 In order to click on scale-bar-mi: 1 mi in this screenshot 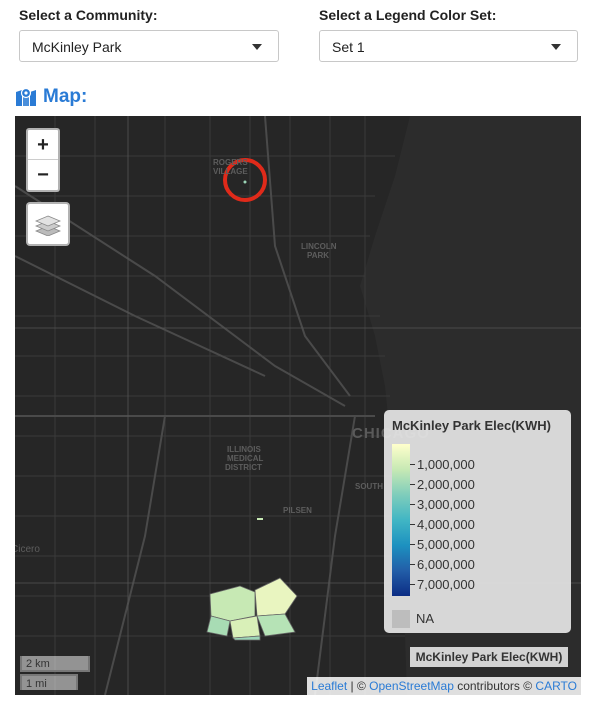, I will do `click(49, 682)`.